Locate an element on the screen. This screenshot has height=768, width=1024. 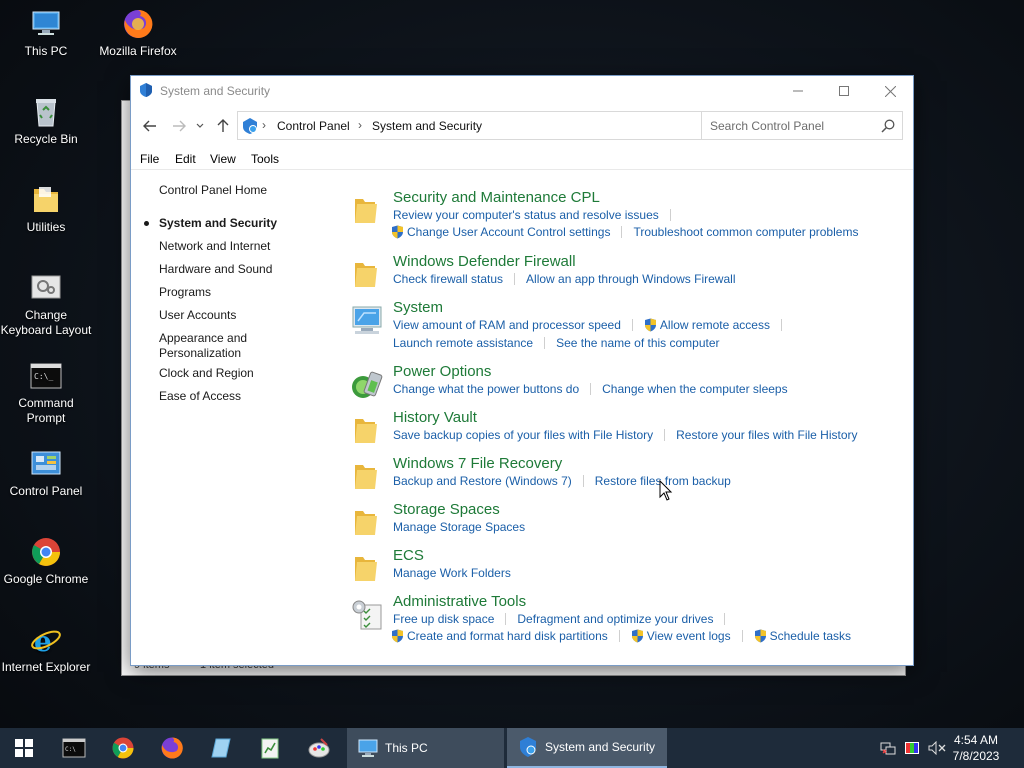
notepad-icon is located at coordinates (221, 748).